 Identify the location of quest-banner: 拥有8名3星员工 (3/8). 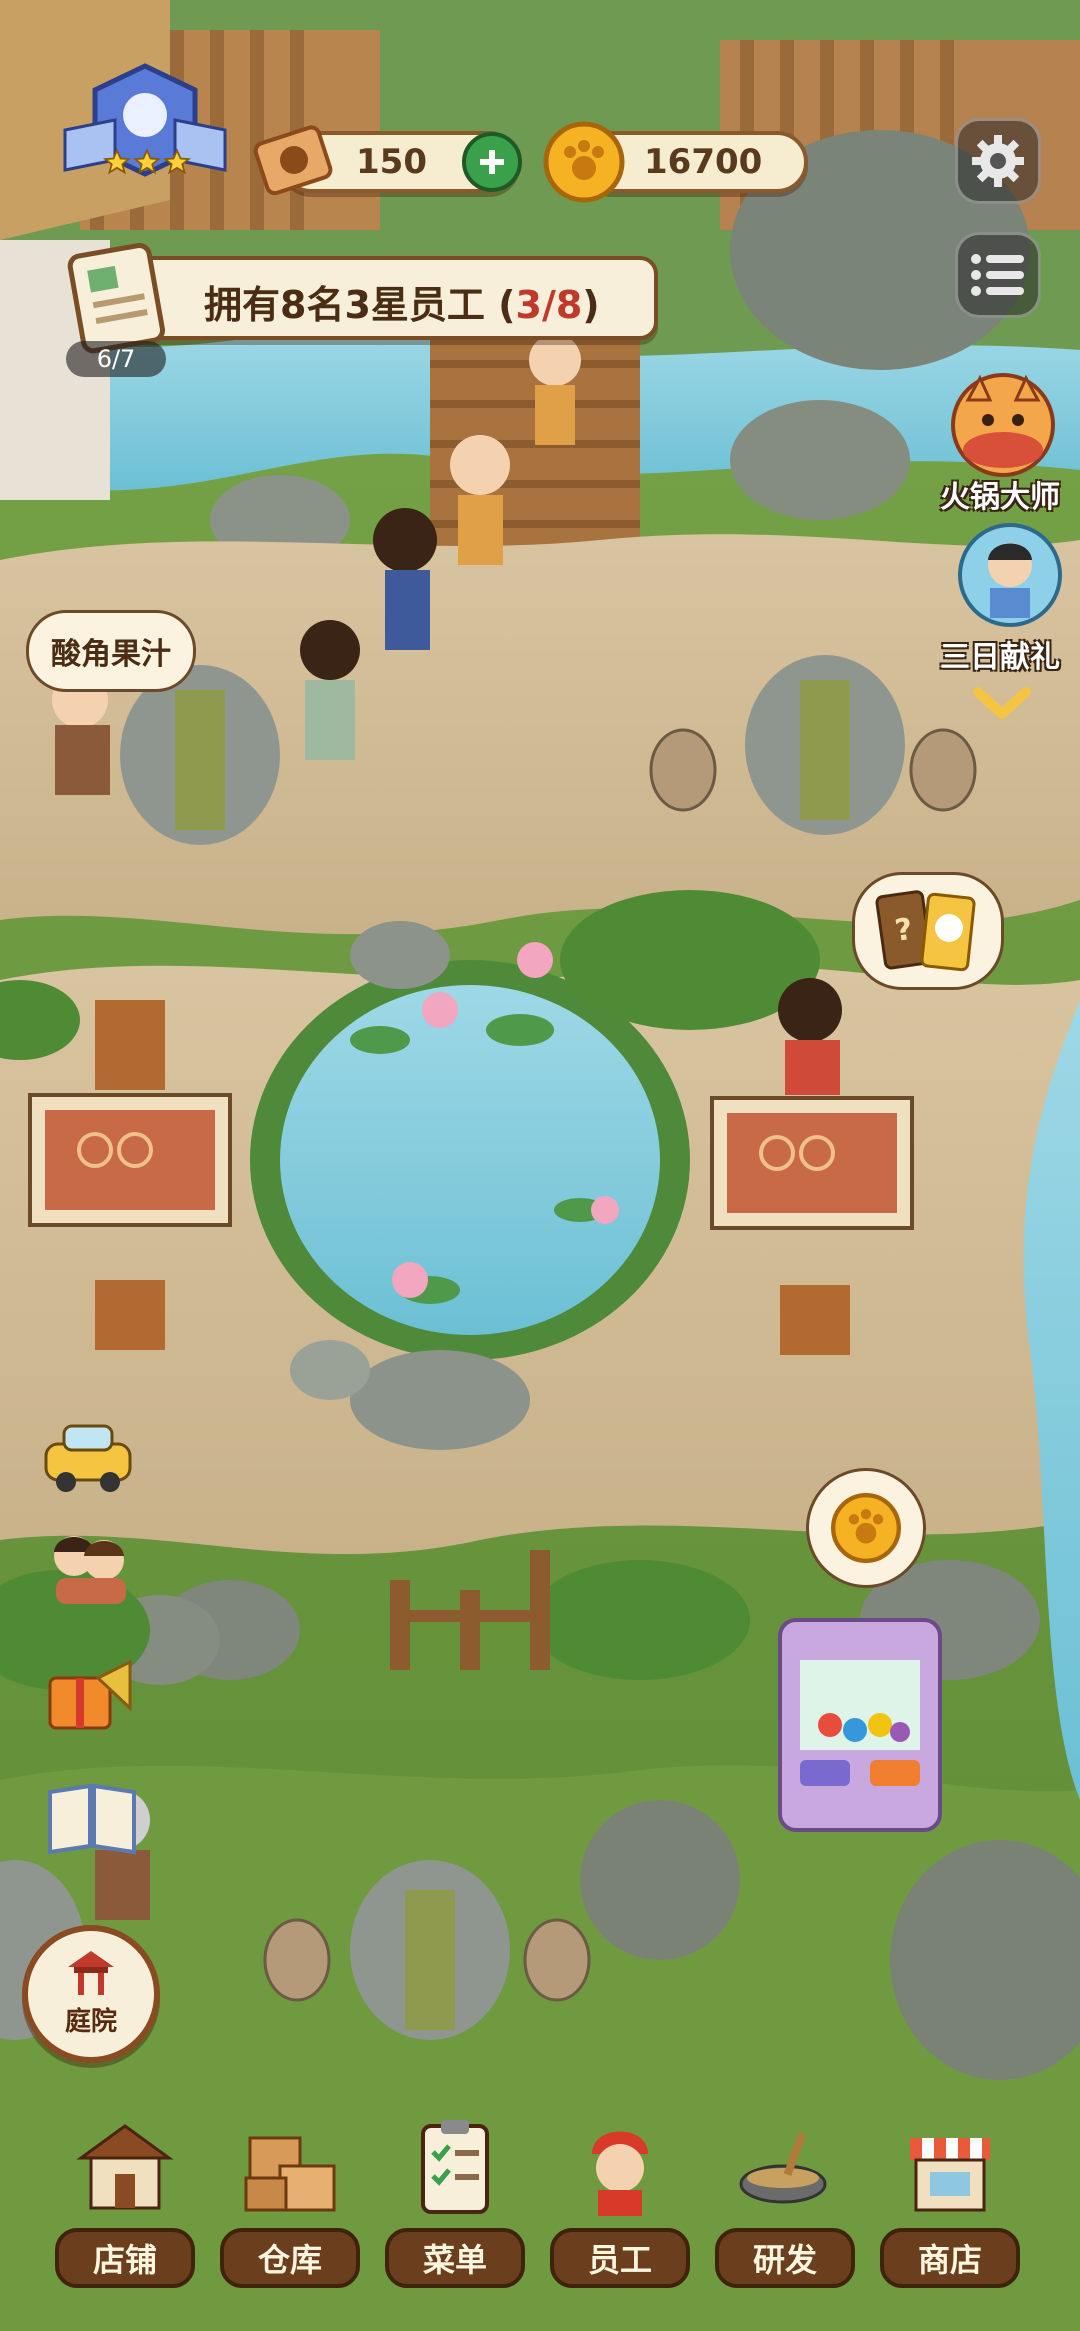
(388, 298).